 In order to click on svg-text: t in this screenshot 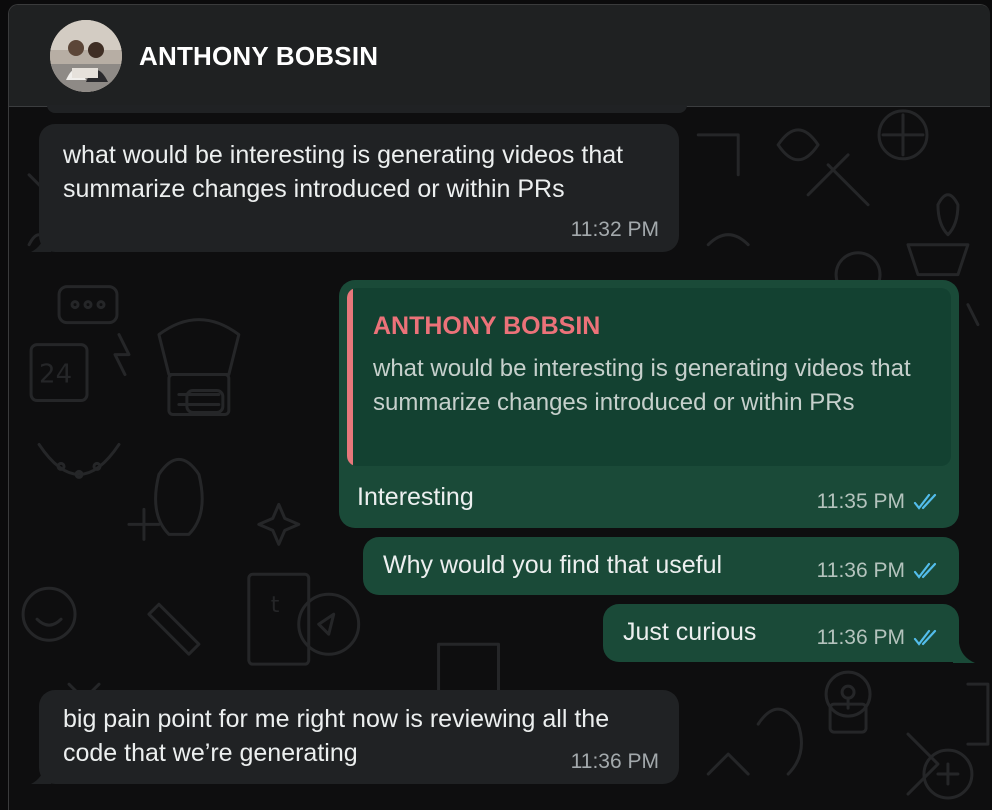, I will do `click(275, 605)`.